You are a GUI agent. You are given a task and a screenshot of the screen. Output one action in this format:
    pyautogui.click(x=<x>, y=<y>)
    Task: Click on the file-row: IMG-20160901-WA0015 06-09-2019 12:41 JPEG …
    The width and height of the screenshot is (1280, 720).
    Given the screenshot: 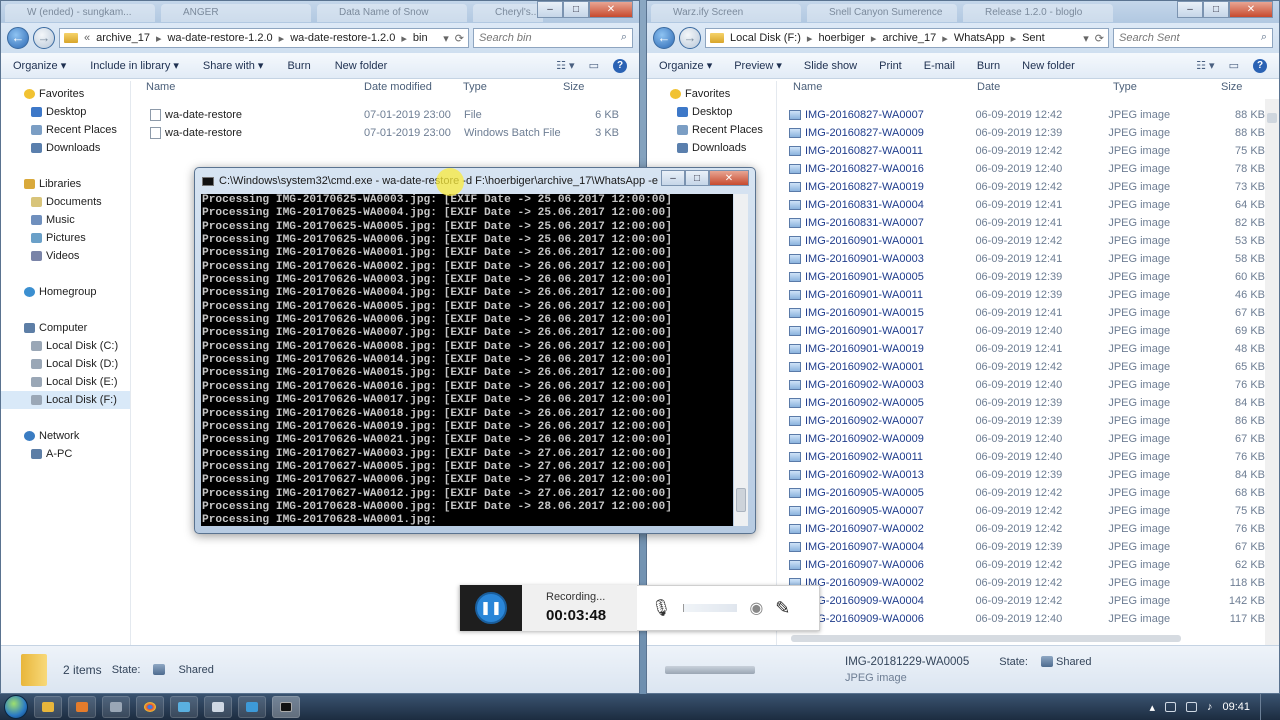 What is the action you would take?
    pyautogui.click(x=1025, y=313)
    